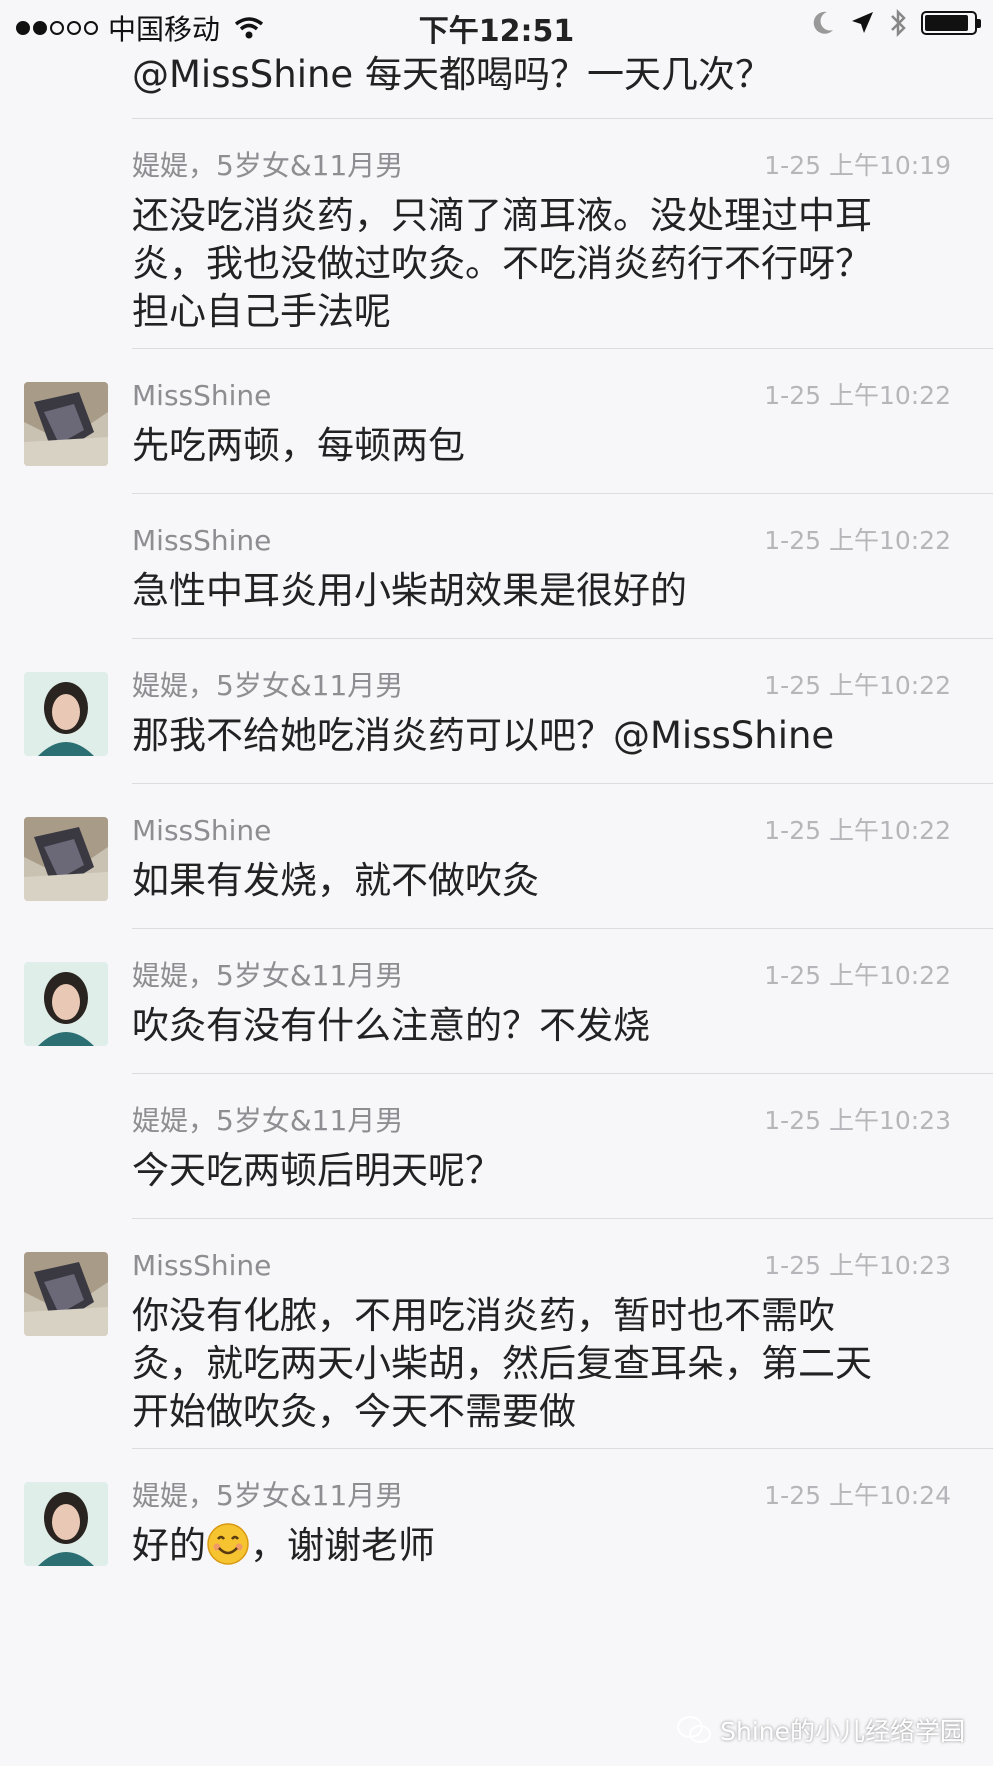 The height and width of the screenshot is (1766, 993). I want to click on moon-icon, so click(823, 22).